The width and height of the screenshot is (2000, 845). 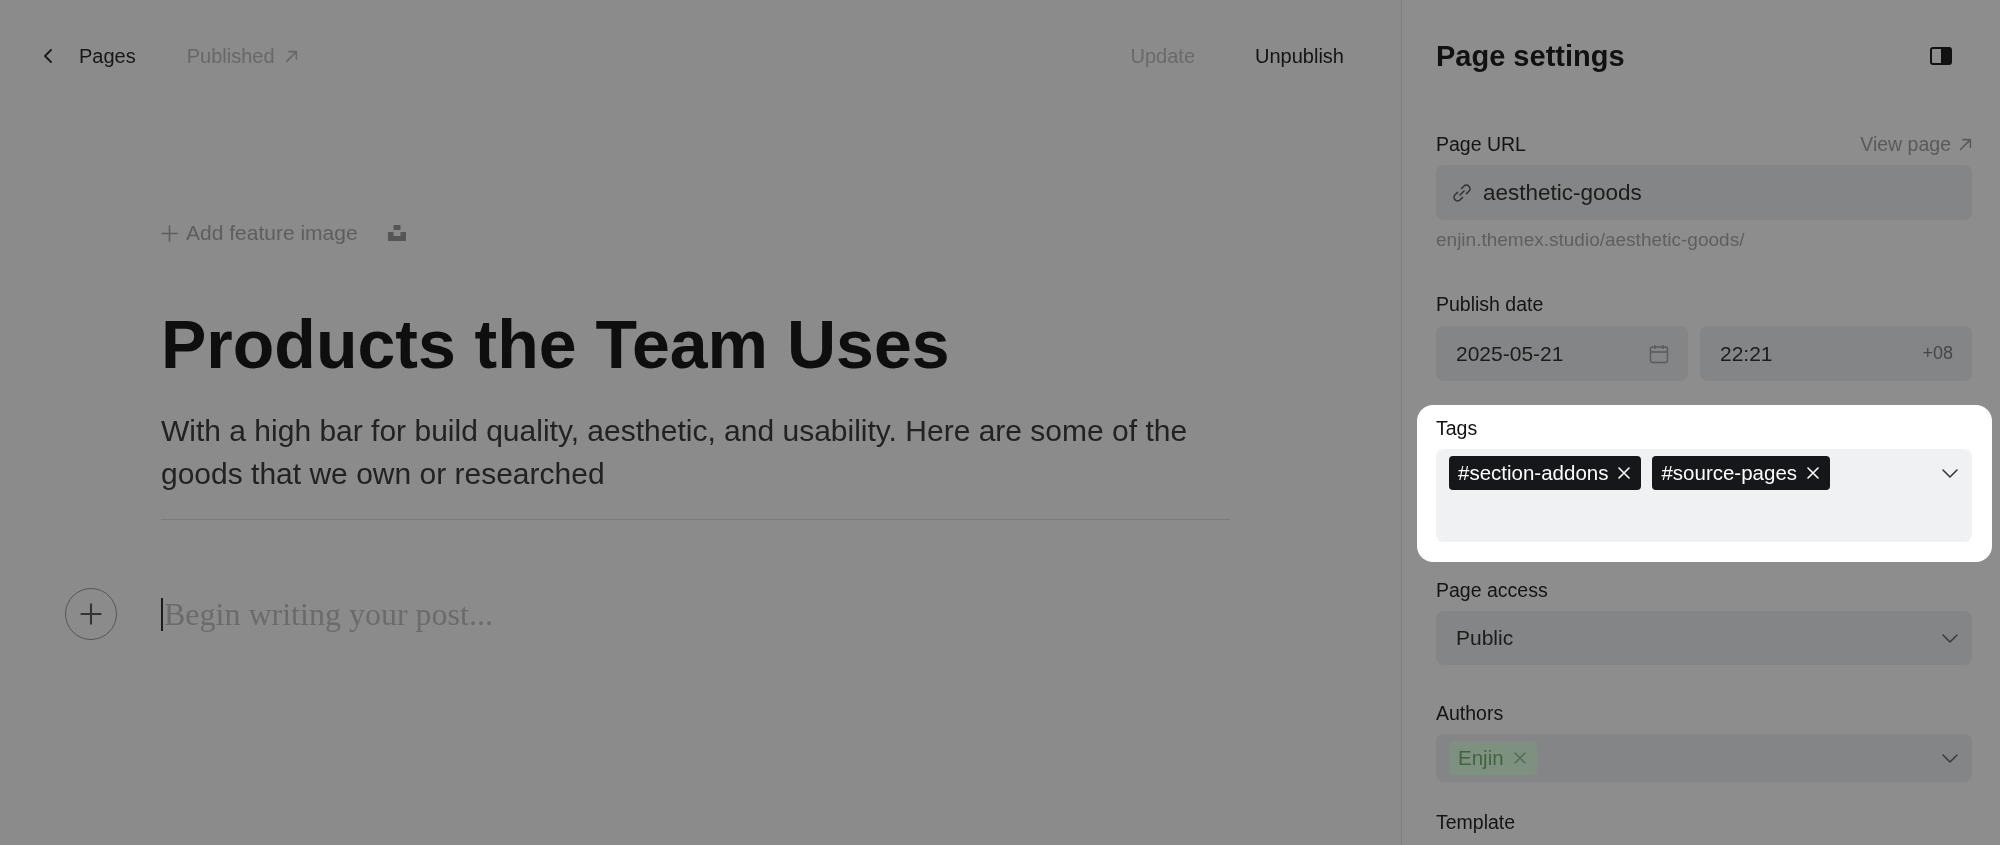 I want to click on blocks-icon, so click(x=396, y=233).